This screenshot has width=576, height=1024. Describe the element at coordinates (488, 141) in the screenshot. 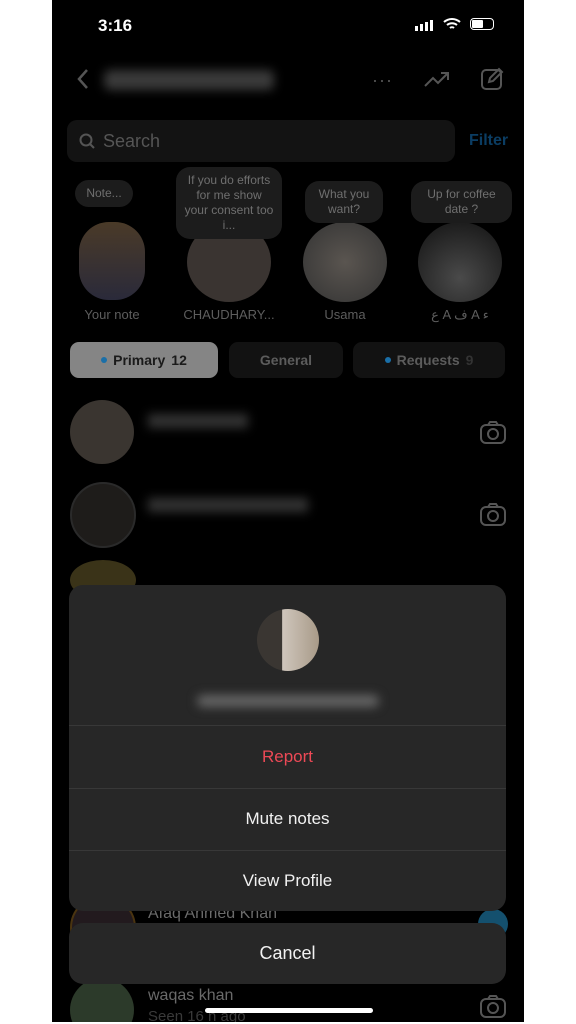

I see `filter-button: Filter` at that location.